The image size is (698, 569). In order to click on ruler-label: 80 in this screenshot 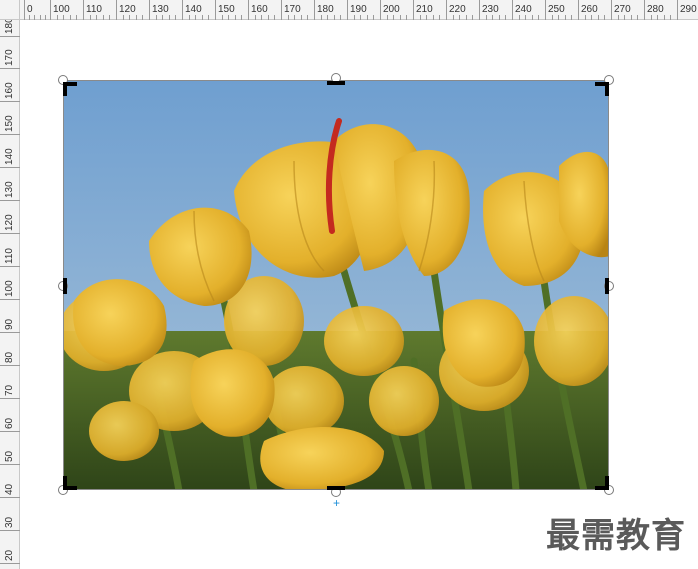, I will do `click(9, 357)`.